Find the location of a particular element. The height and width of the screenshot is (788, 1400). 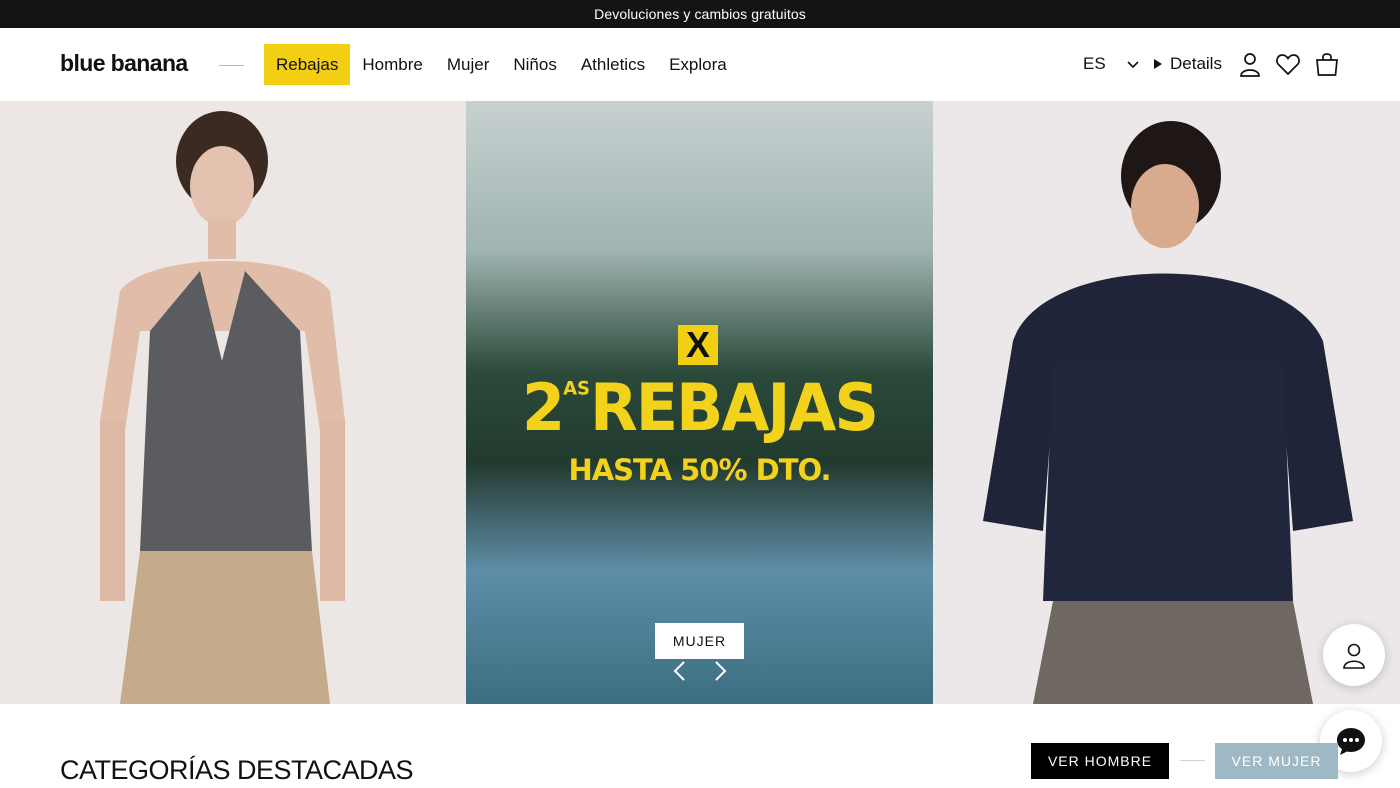

chevron-left-icon is located at coordinates (680, 671).